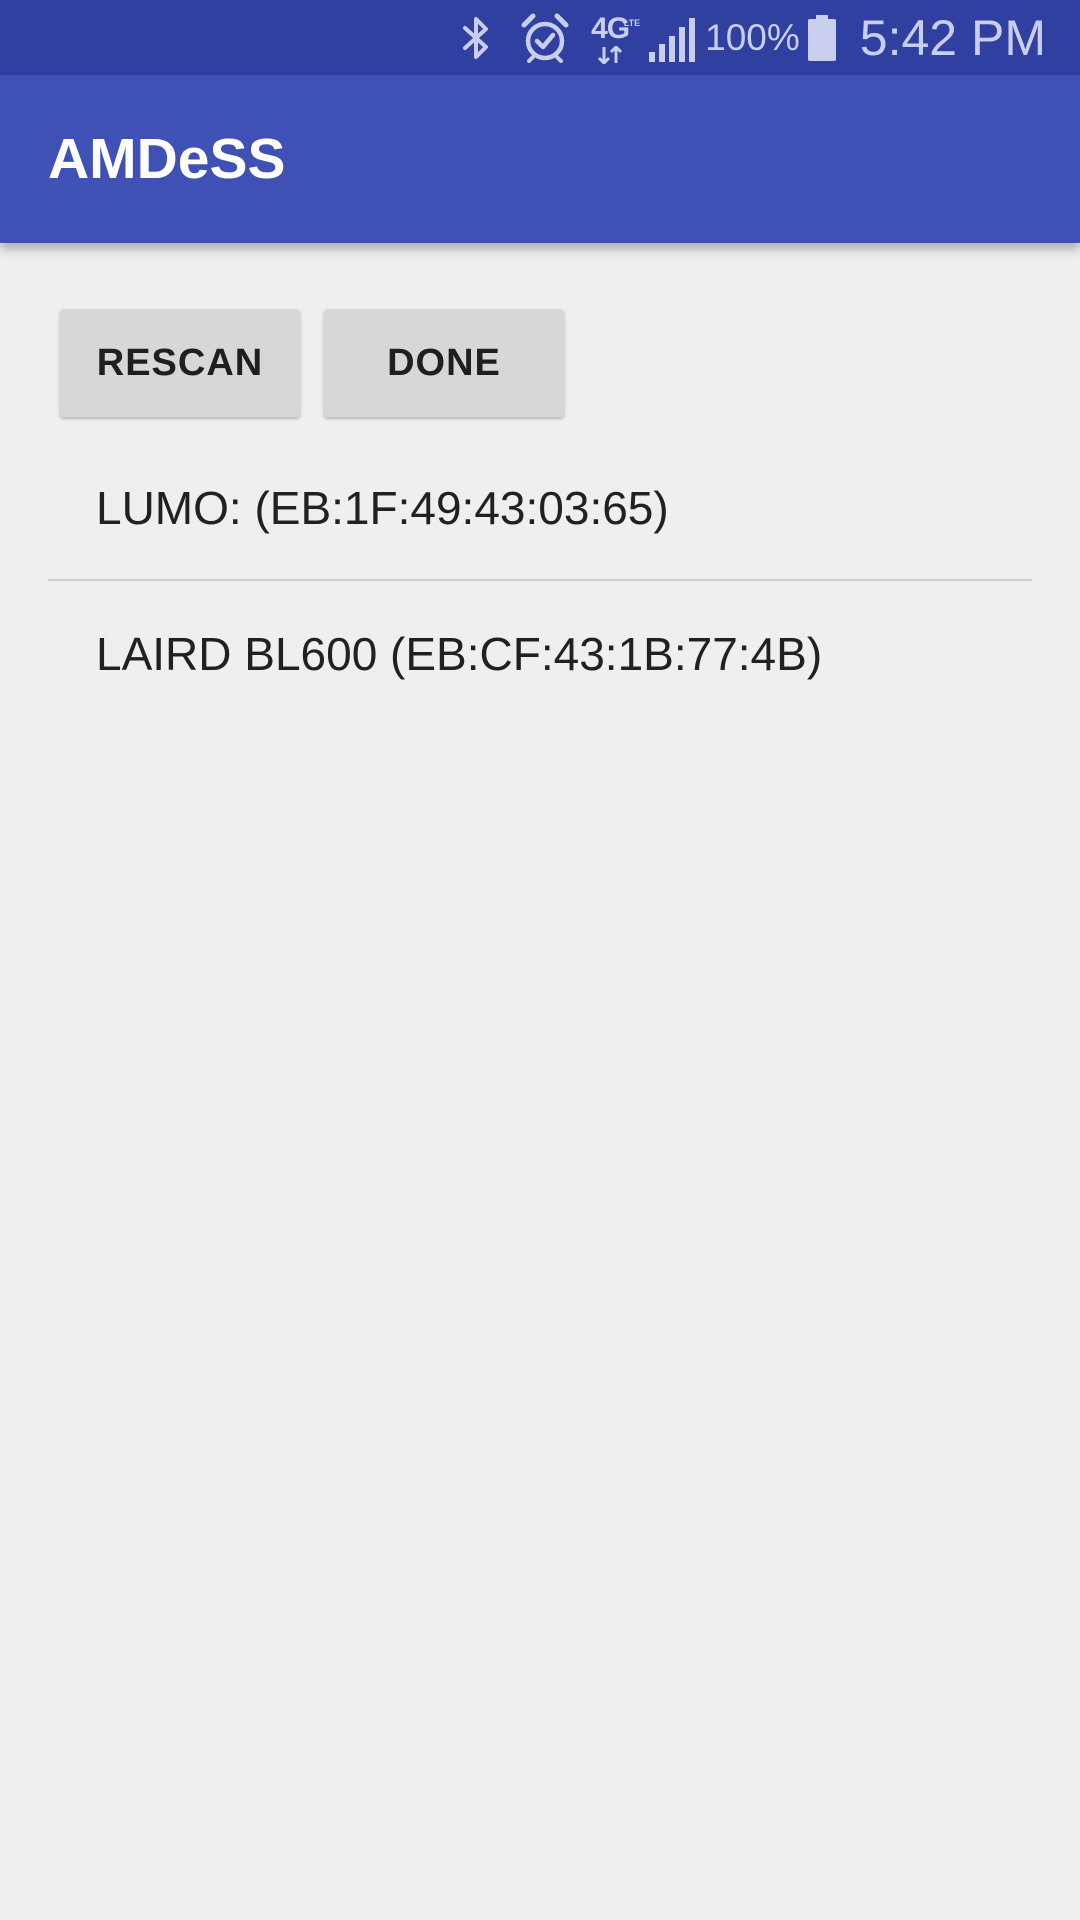 This screenshot has width=1080, height=1920. I want to click on network-type-label: 4G, so click(610, 28).